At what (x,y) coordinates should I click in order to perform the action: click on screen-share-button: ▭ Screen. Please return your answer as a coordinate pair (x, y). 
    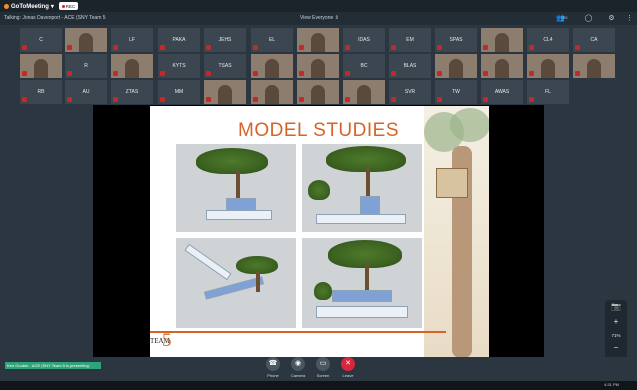
    Looking at the image, I should click on (323, 369).